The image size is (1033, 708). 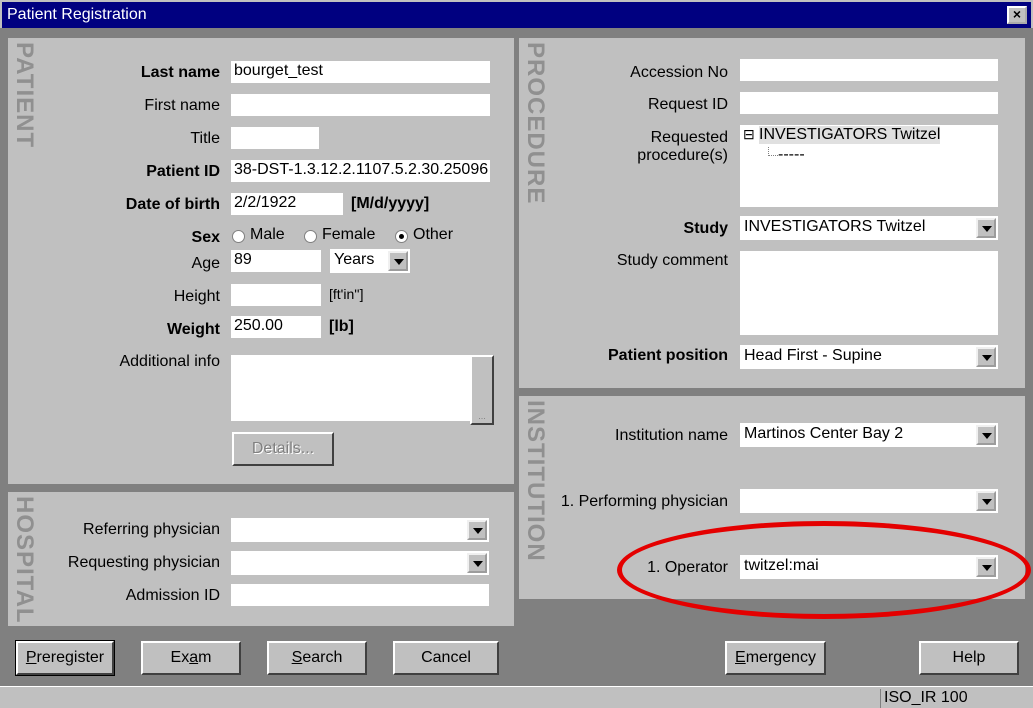 I want to click on institution-name-label: Institution name, so click(x=671, y=435).